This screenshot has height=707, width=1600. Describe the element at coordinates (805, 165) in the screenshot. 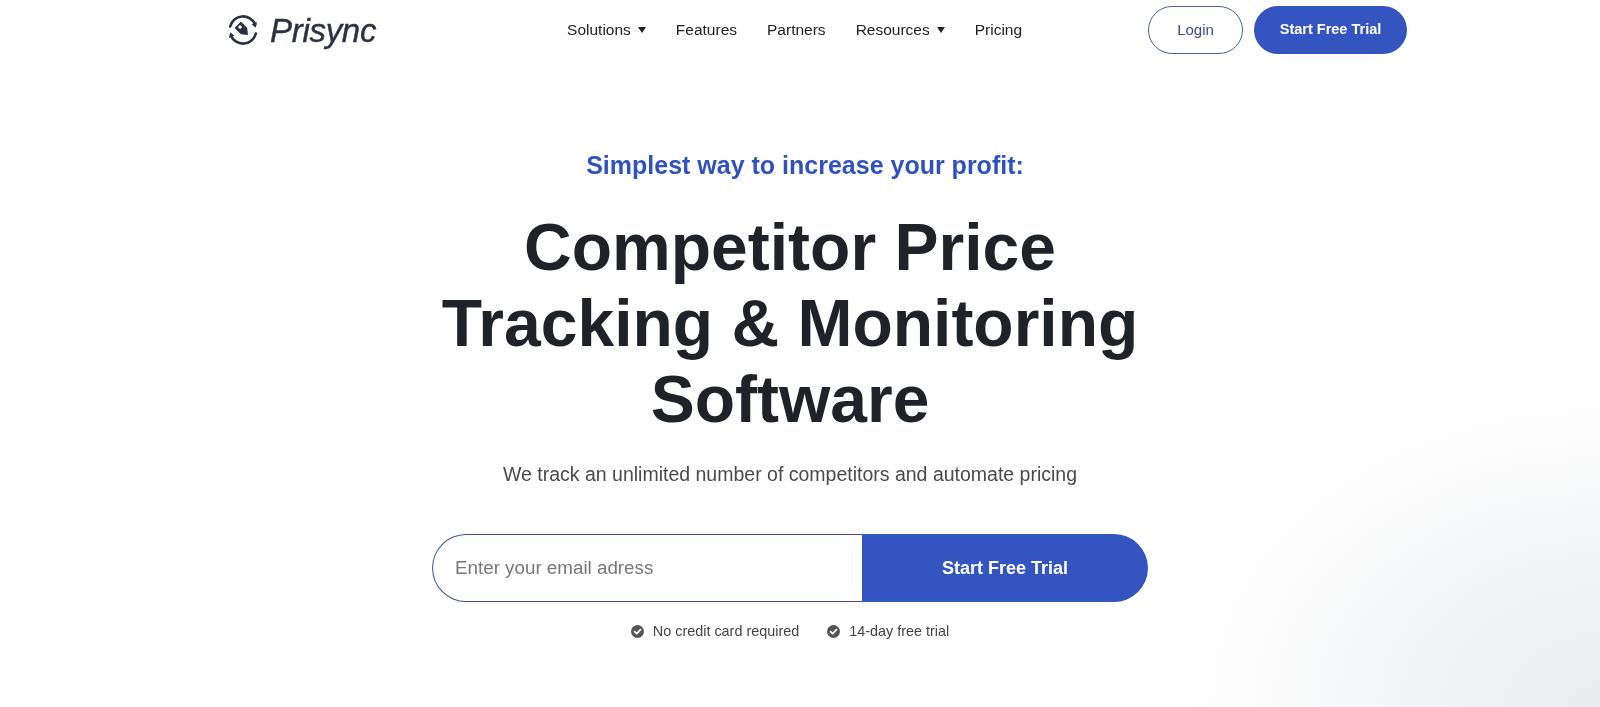

I see `hero-tagline: Simplest way to increase your profit:` at that location.